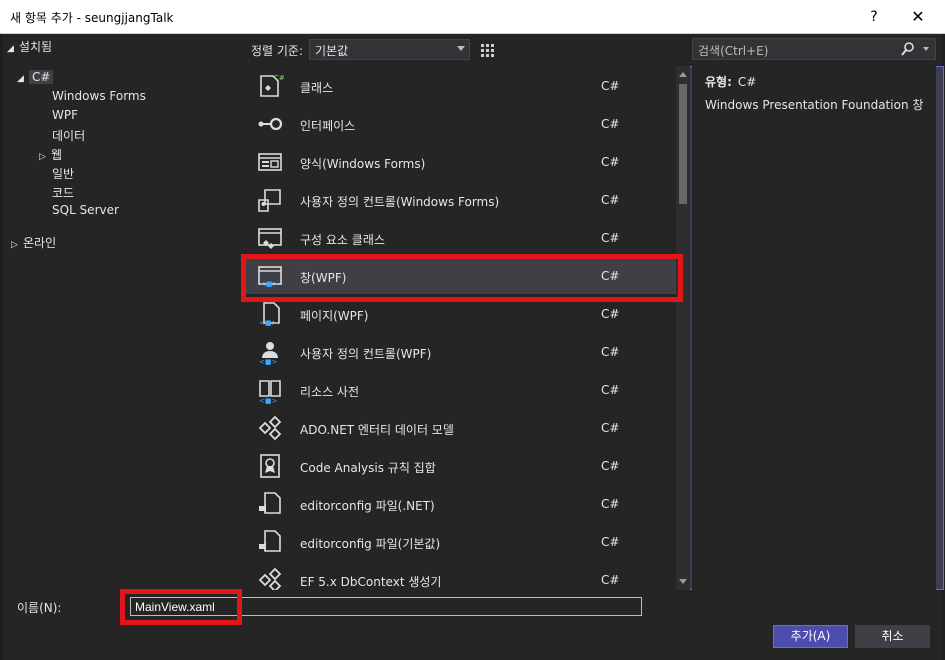  I want to click on add-button: 추가(A), so click(810, 636).